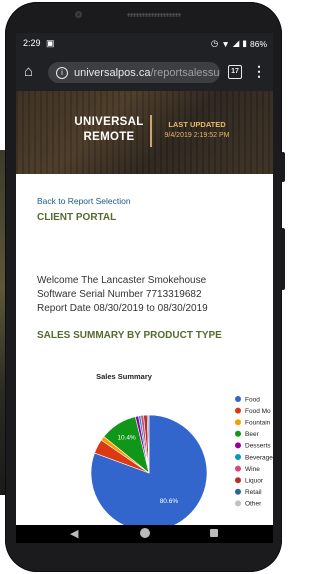  I want to click on battery-icon: ▮, so click(244, 43).